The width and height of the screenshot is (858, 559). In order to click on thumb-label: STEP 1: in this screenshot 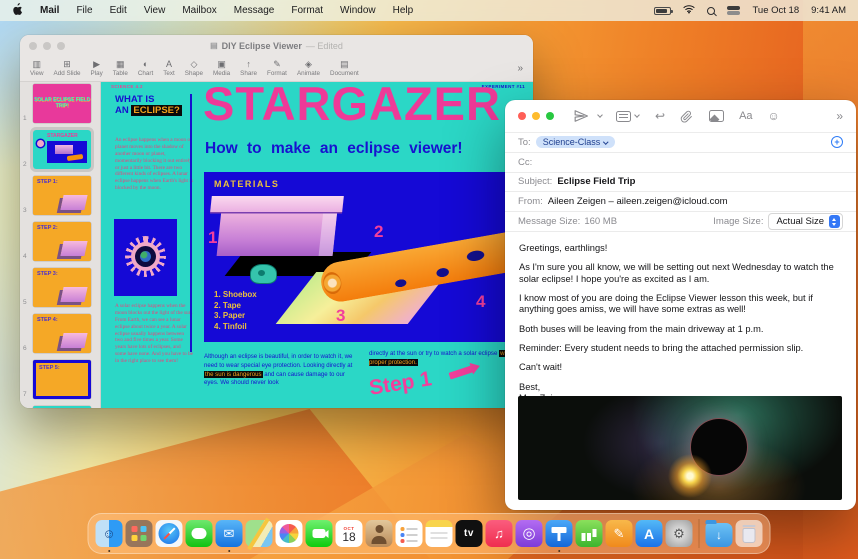, I will do `click(47, 182)`.